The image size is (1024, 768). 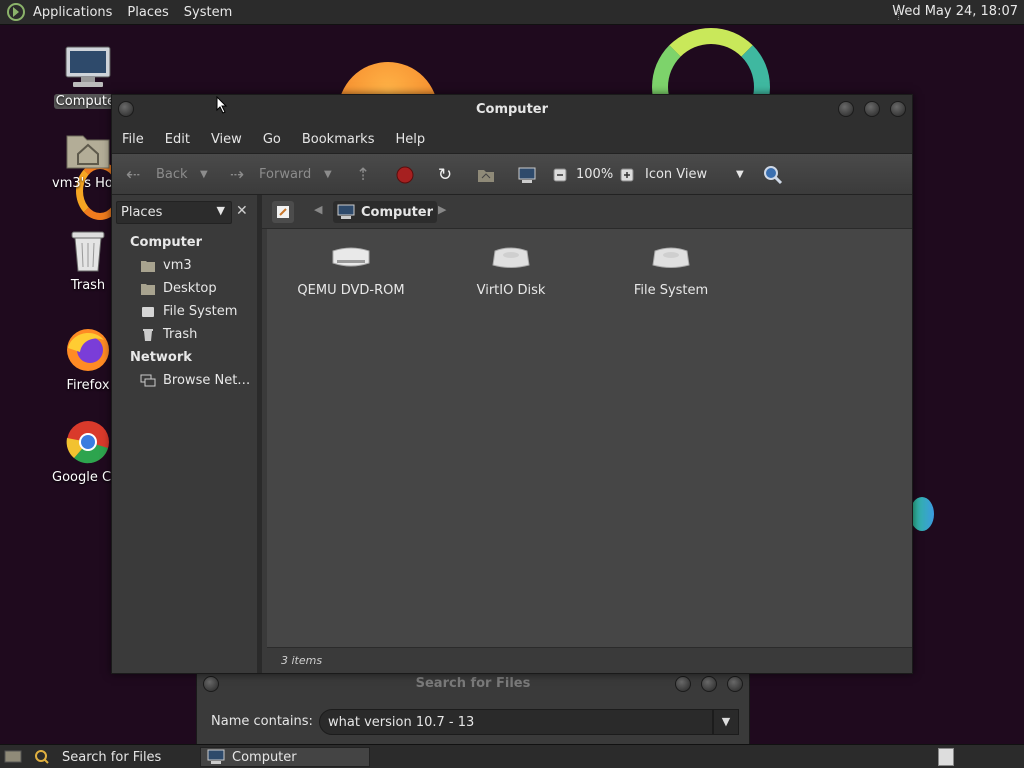 I want to click on firefox-icon, so click(x=88, y=350).